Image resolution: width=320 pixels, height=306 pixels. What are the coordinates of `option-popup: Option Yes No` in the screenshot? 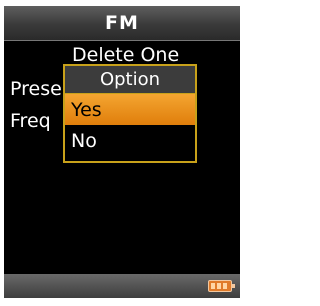 It's located at (130, 113).